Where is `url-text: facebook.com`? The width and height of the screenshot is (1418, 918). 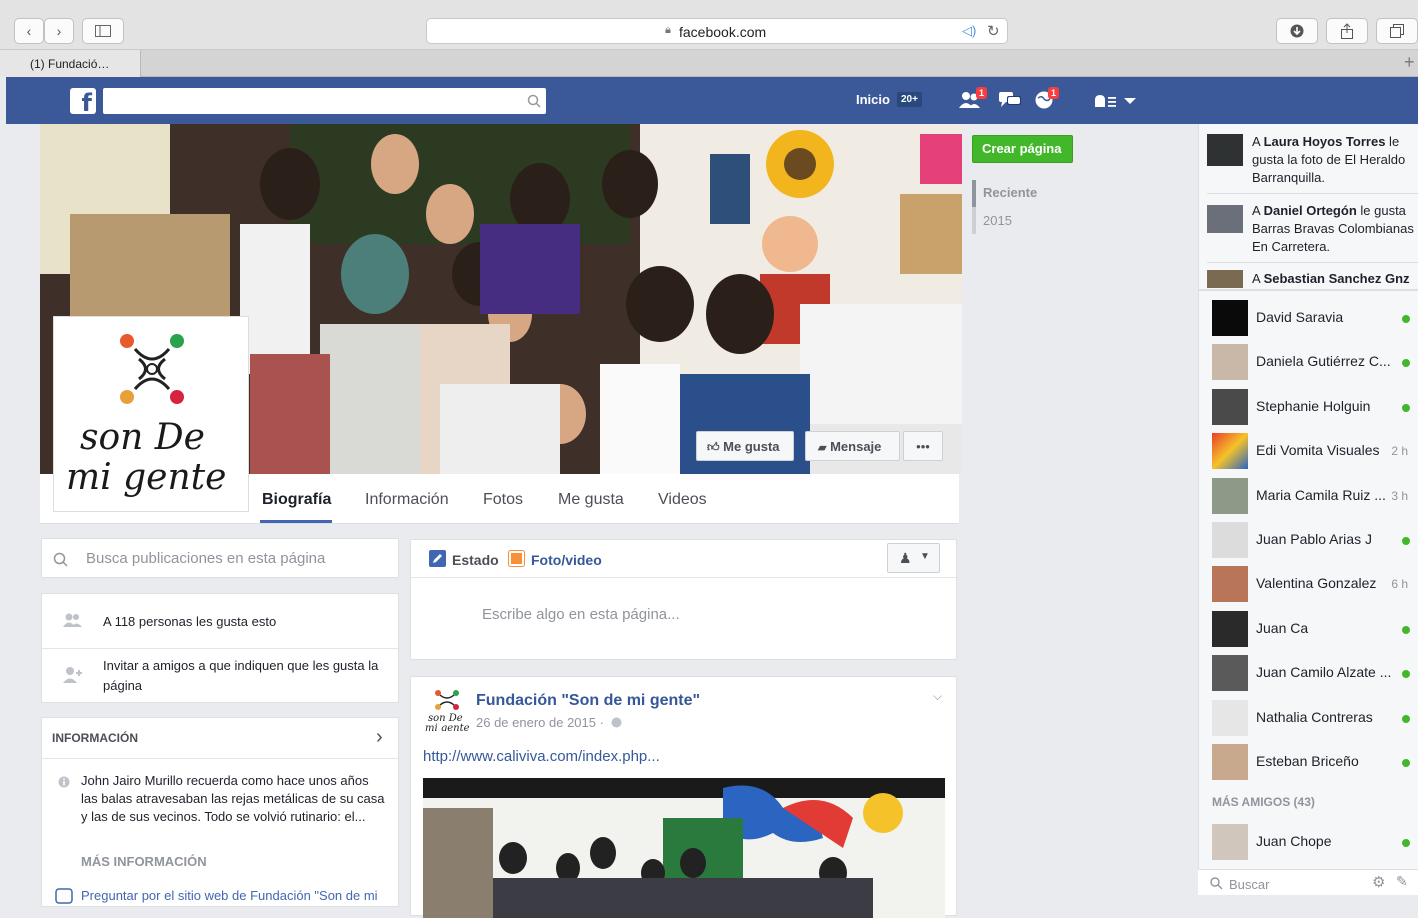 url-text: facebook.com is located at coordinates (723, 32).